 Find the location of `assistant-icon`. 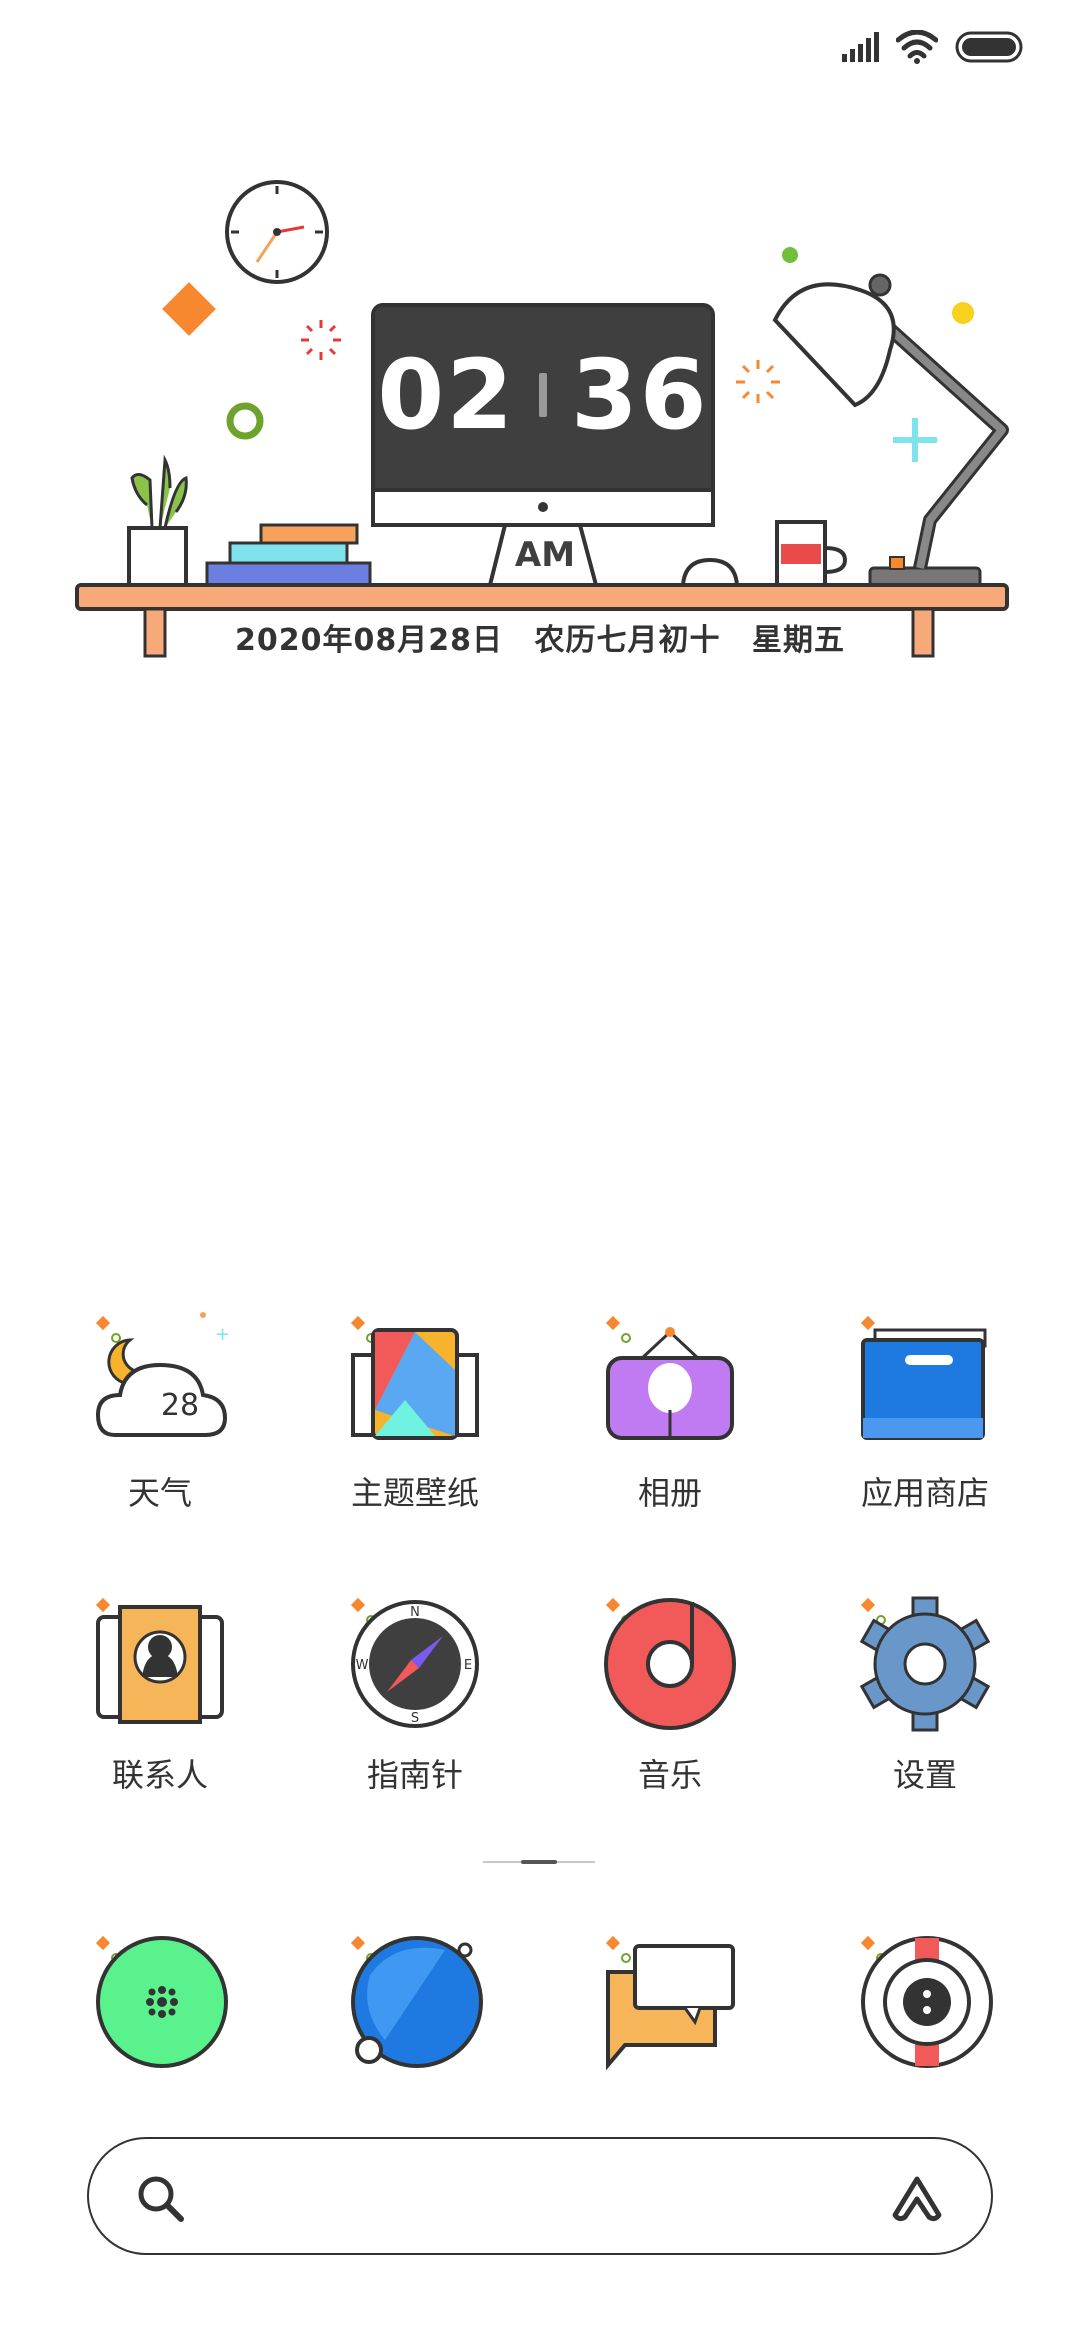

assistant-icon is located at coordinates (919, 2197).